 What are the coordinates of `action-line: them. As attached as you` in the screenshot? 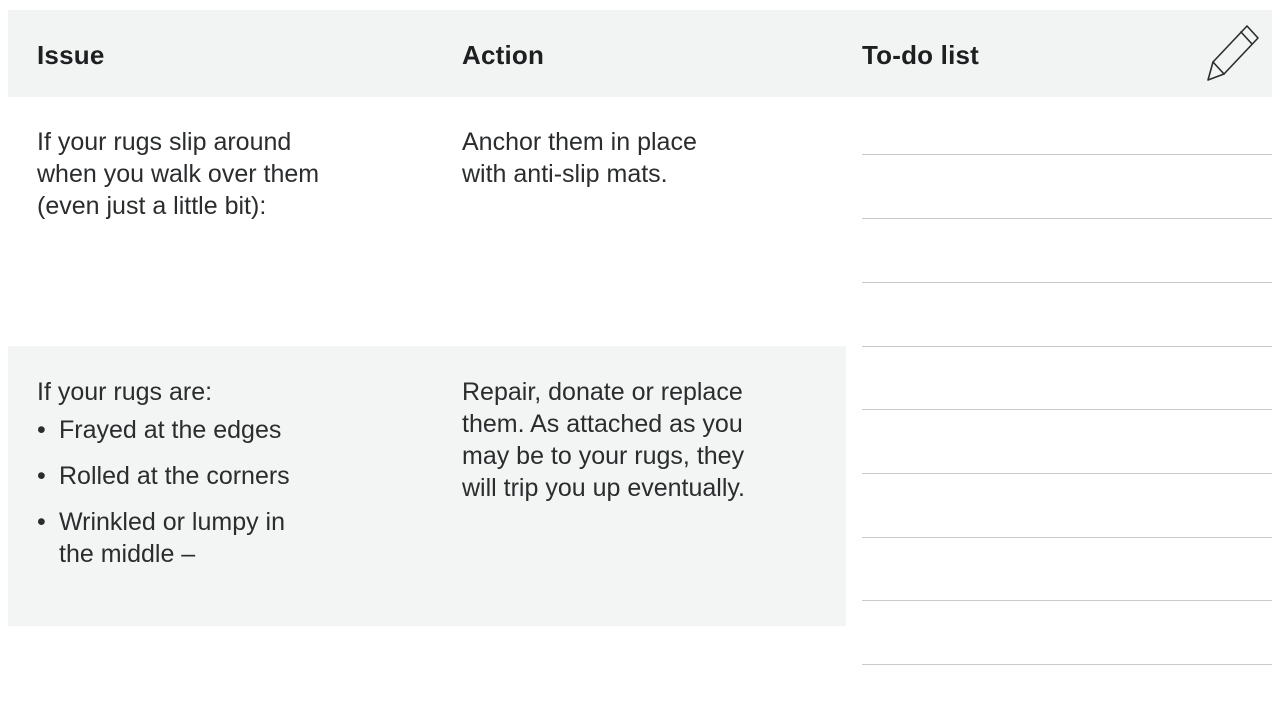 It's located at (602, 424).